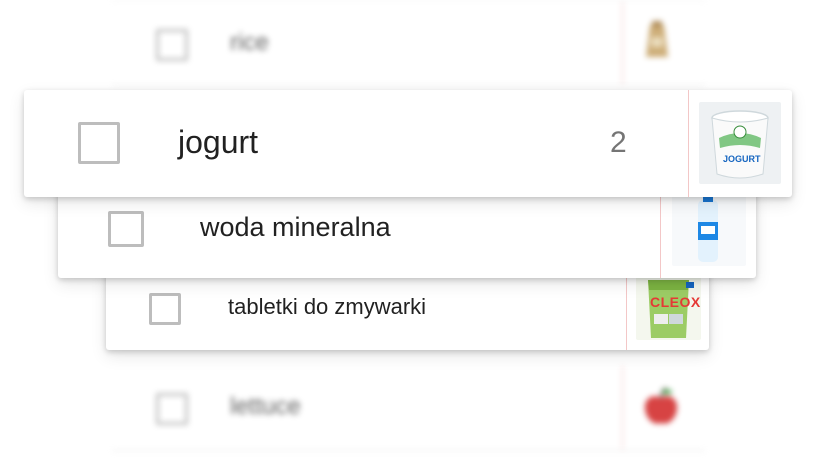 This screenshot has width=815, height=458. What do you see at coordinates (218, 142) in the screenshot?
I see `item-label: jogurt` at bounding box center [218, 142].